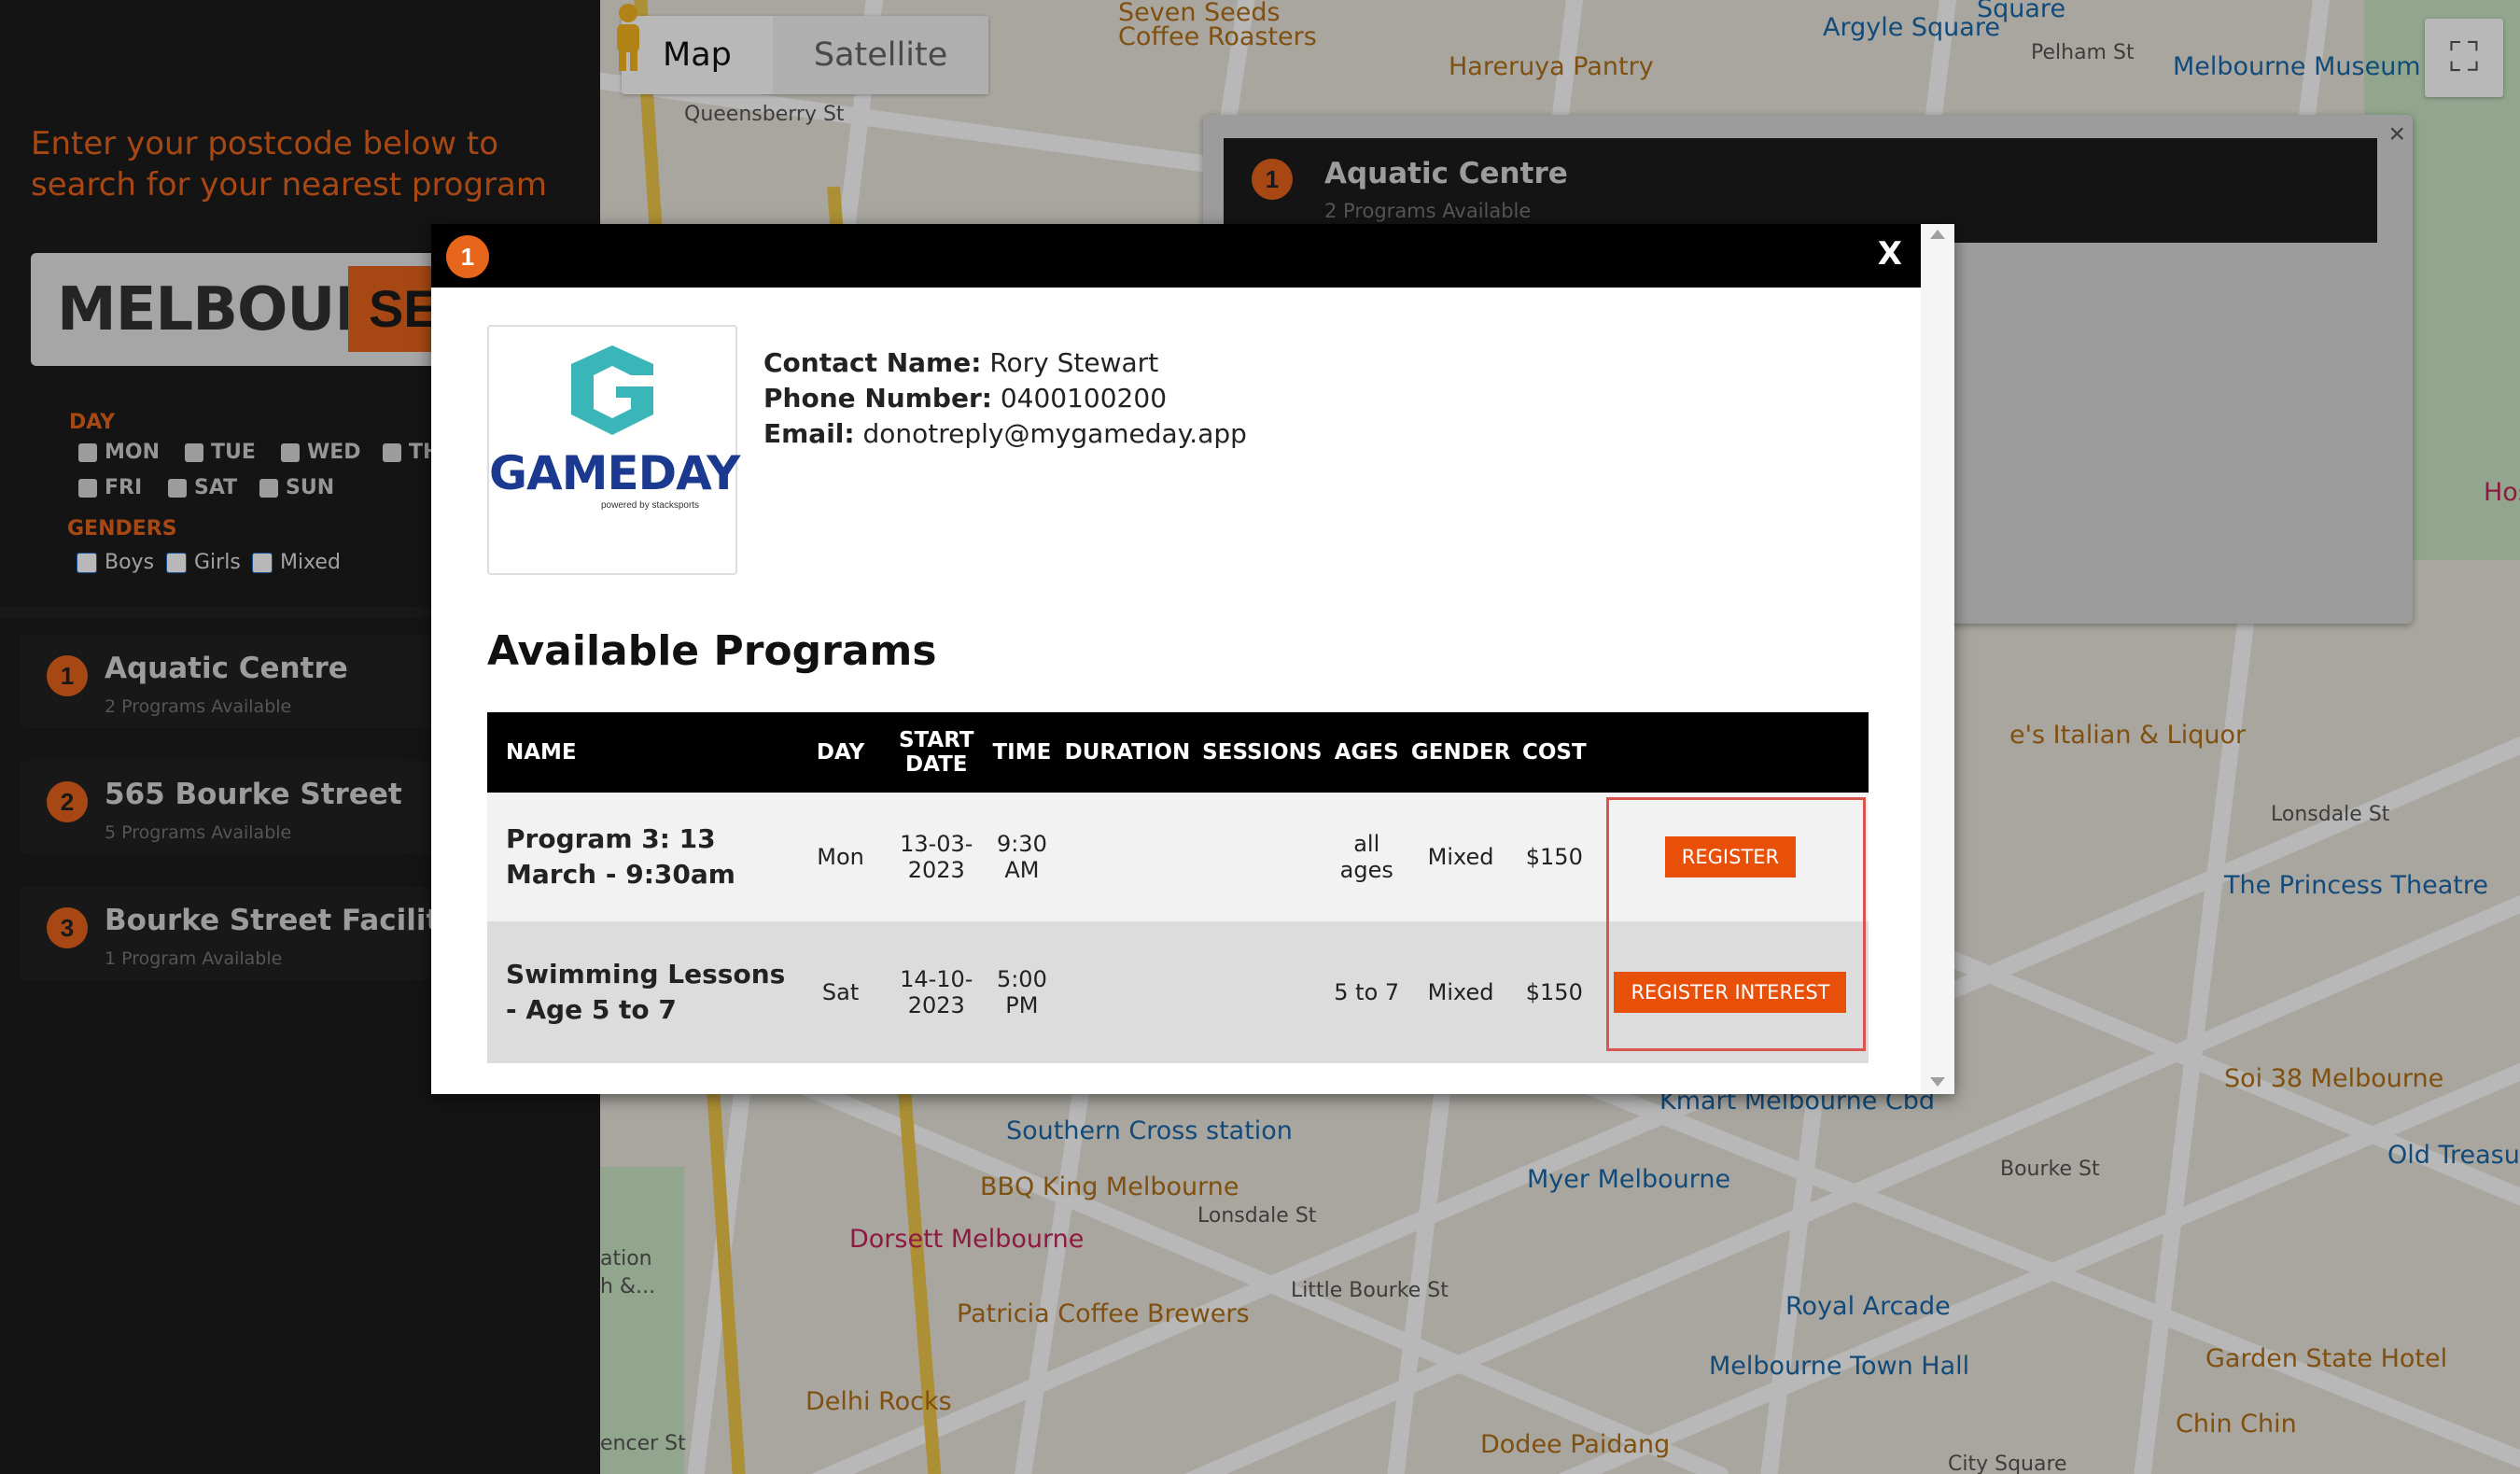  I want to click on programs-title: Available Programs, so click(712, 651).